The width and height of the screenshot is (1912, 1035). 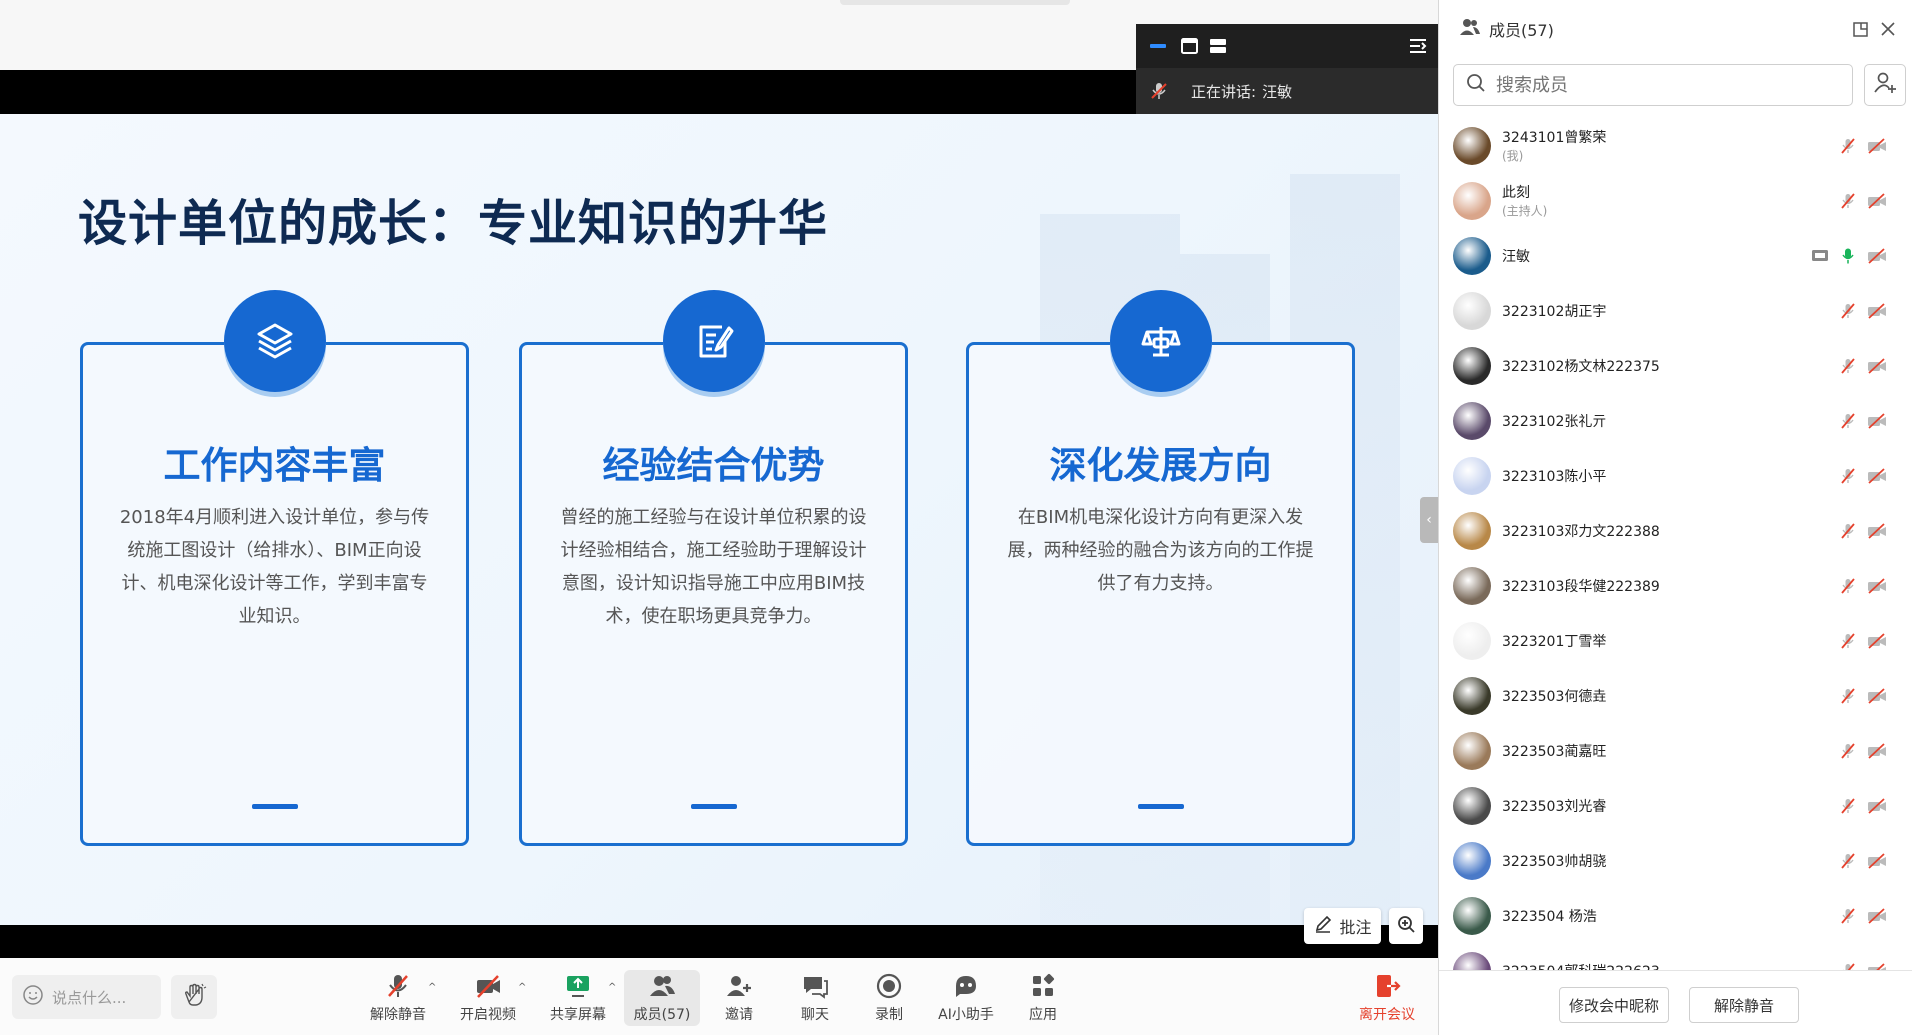 I want to click on member-row: 3223503刘光睿, so click(x=1675, y=805).